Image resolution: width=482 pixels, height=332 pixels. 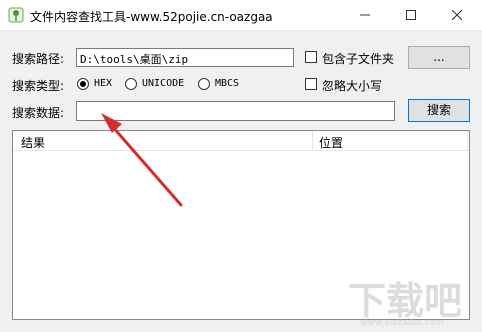 I want to click on watermark-logo-icon: 下载吧, so click(x=405, y=299).